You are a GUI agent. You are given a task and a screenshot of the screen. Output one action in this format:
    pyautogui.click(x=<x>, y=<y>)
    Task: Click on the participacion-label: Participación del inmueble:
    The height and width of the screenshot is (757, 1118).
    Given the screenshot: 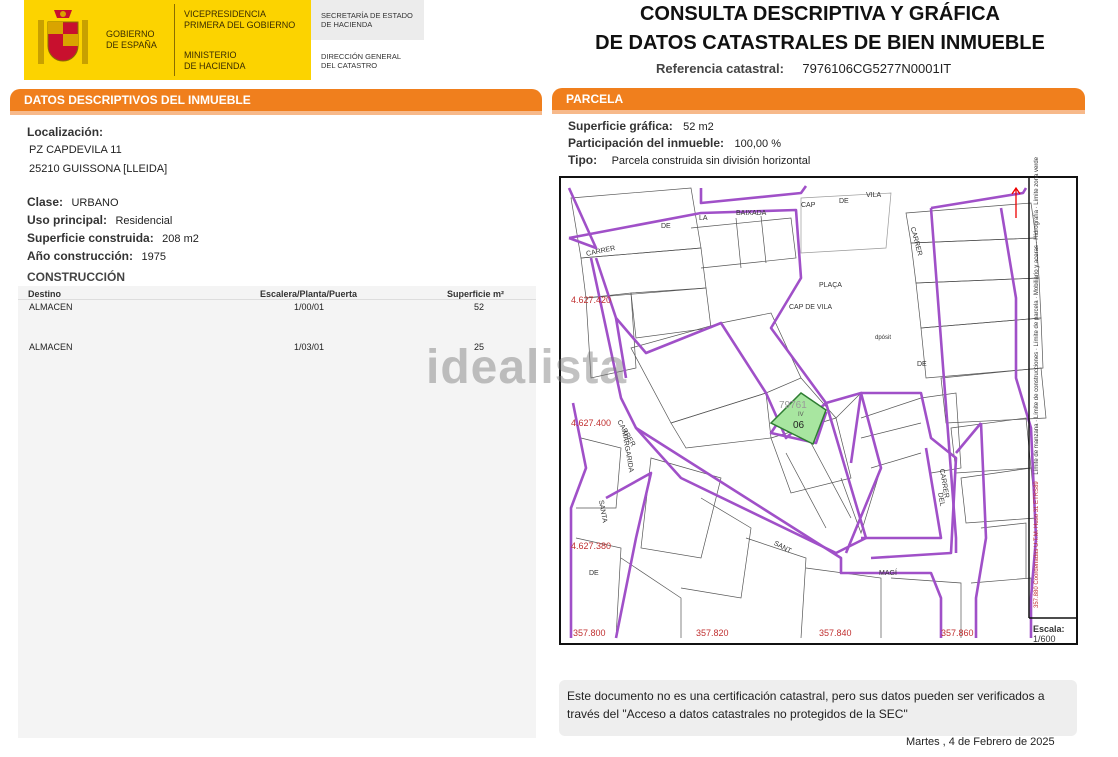 What is the action you would take?
    pyautogui.click(x=646, y=143)
    